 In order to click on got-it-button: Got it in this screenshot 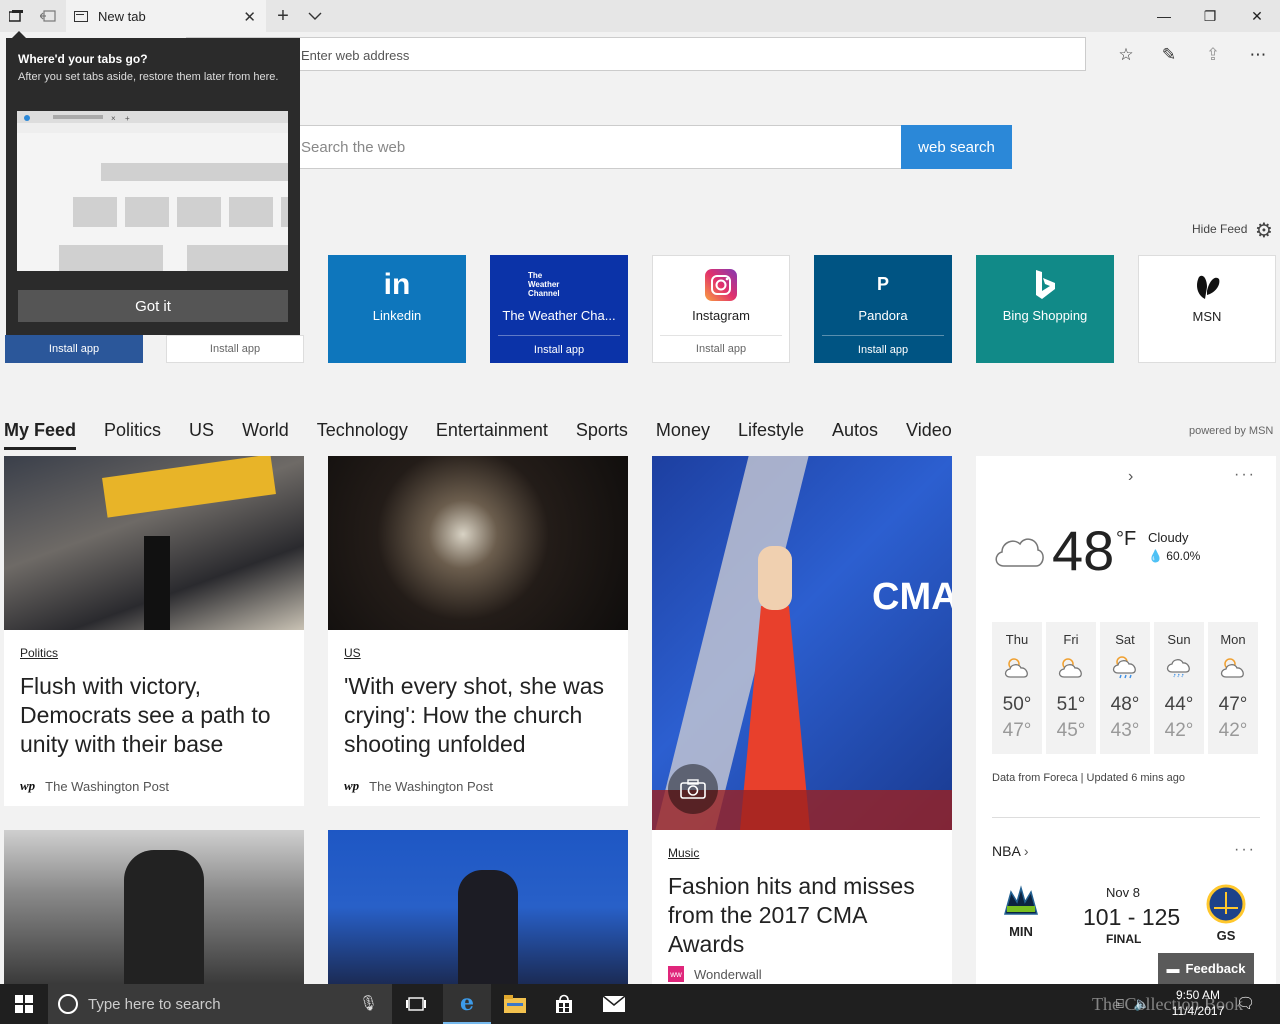, I will do `click(153, 306)`.